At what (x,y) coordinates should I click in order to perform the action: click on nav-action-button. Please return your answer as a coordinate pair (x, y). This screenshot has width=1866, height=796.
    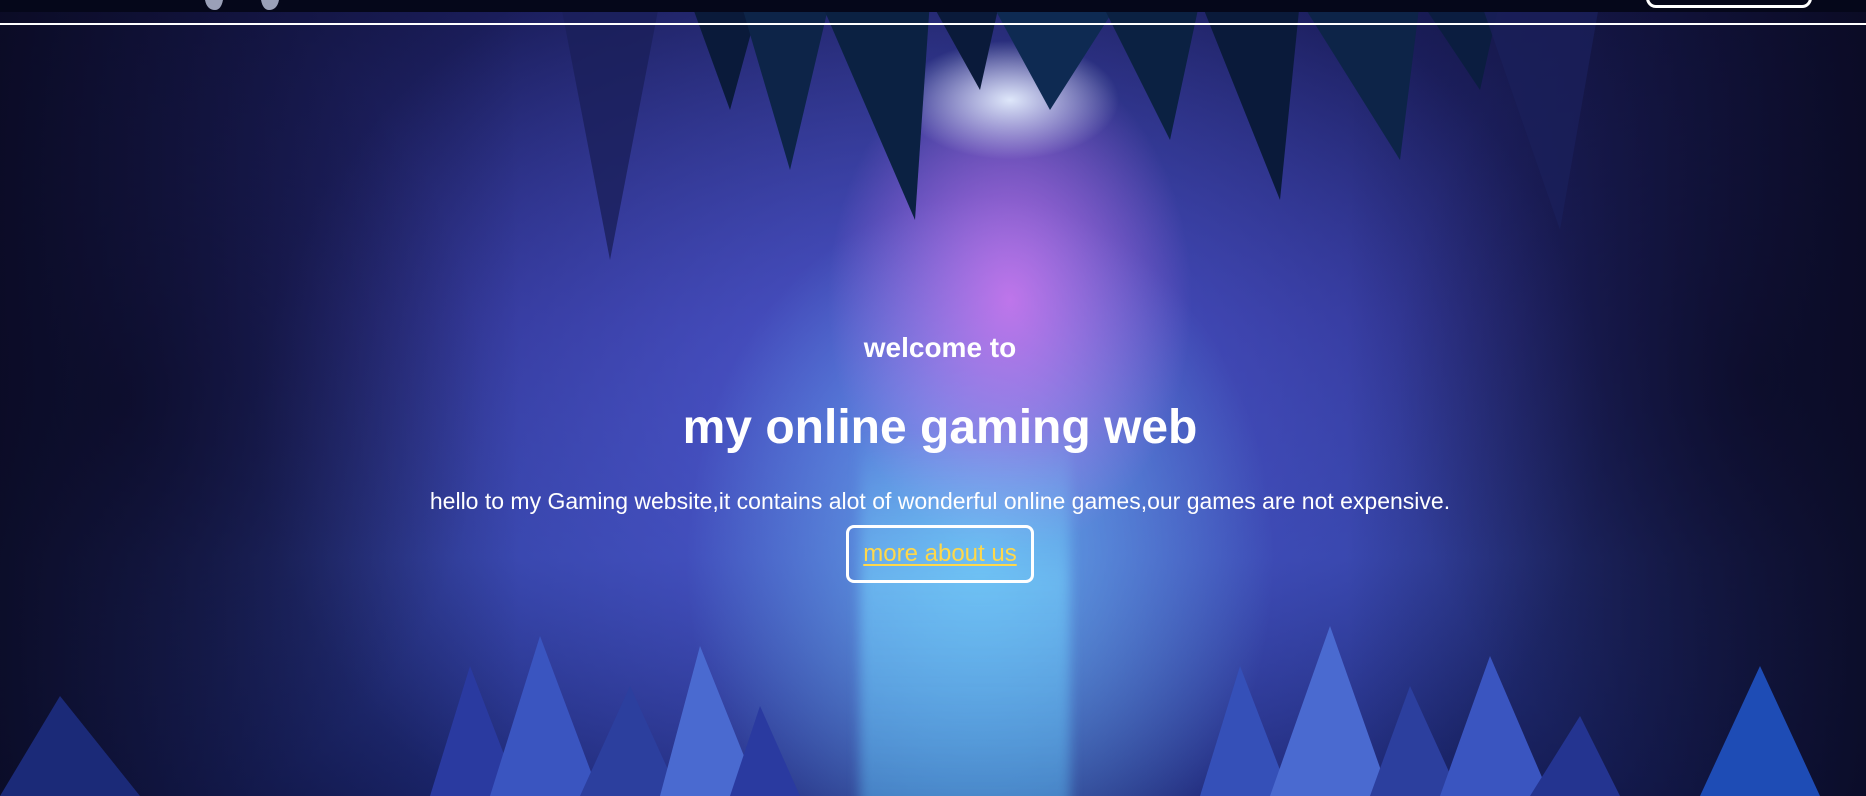
    Looking at the image, I should click on (1729, 4).